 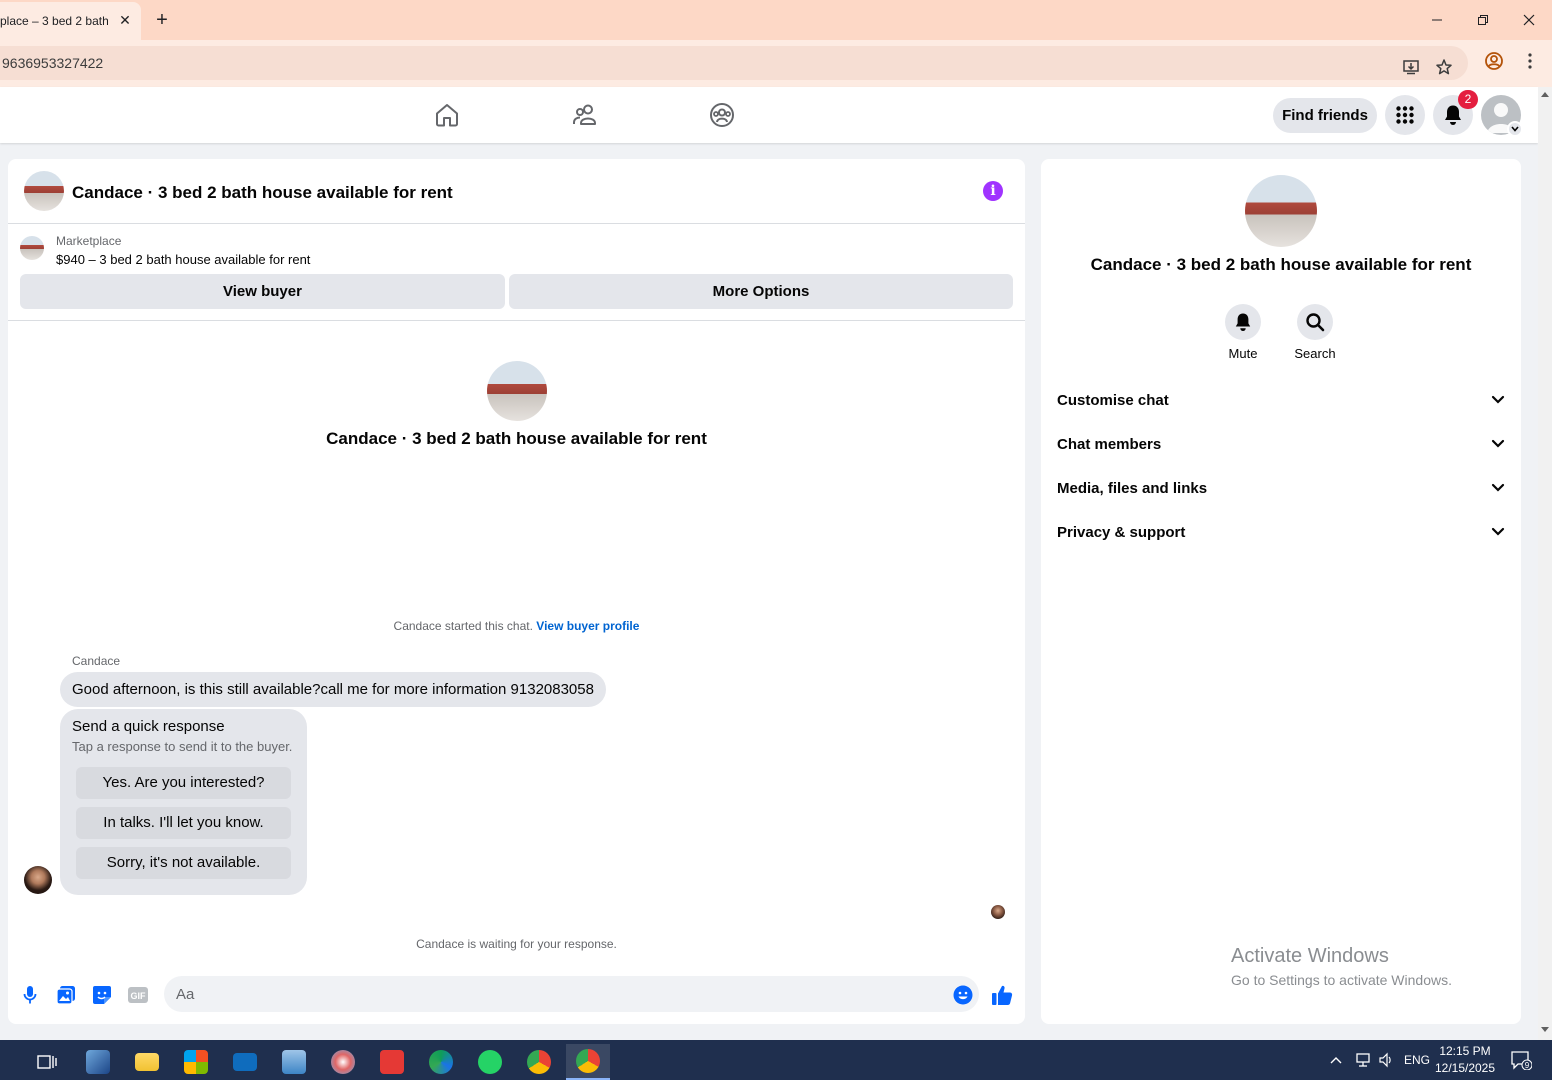 I want to click on mail-icon, so click(x=245, y=1062).